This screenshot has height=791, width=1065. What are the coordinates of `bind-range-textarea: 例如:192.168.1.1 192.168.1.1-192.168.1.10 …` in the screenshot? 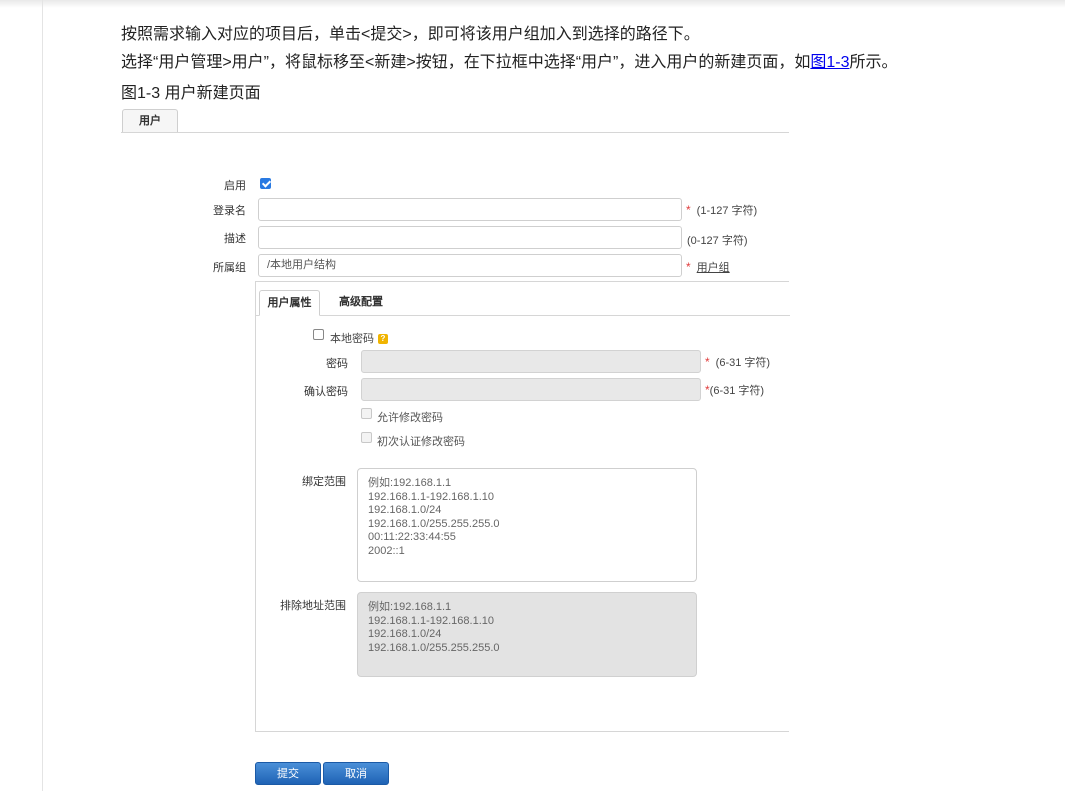 It's located at (527, 525).